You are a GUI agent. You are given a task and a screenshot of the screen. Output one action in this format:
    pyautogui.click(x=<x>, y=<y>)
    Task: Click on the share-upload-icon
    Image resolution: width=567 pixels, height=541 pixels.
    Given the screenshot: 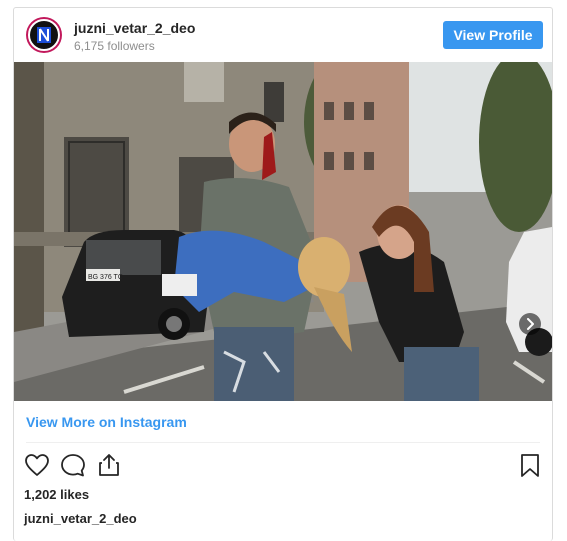 What is the action you would take?
    pyautogui.click(x=109, y=465)
    